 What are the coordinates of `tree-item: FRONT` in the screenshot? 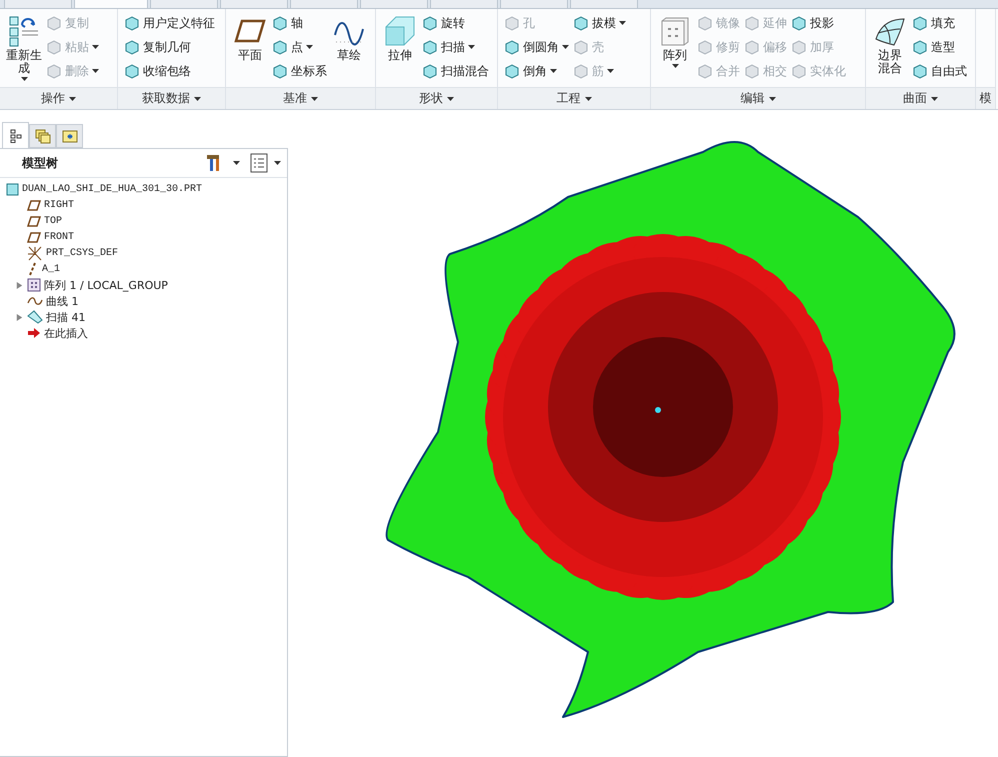 It's located at (59, 237).